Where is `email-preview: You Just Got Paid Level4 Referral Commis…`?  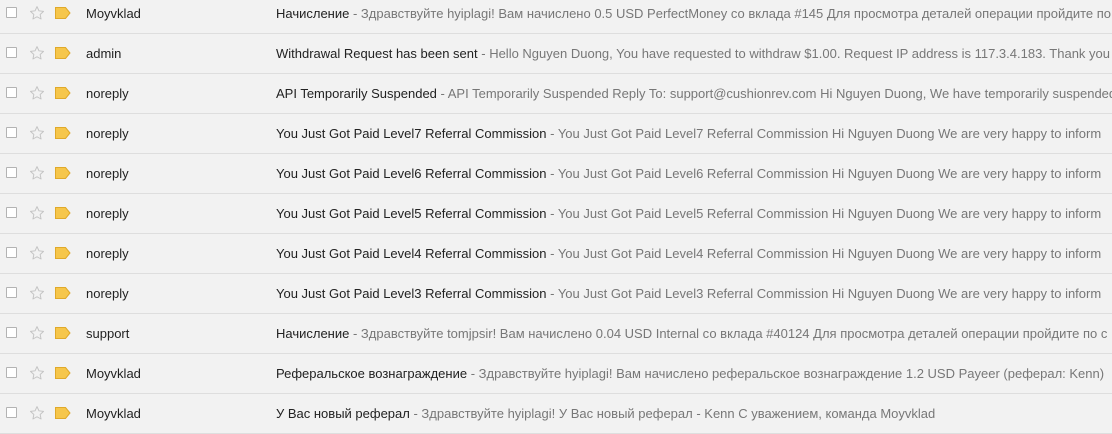 email-preview: You Just Got Paid Level4 Referral Commis… is located at coordinates (829, 253).